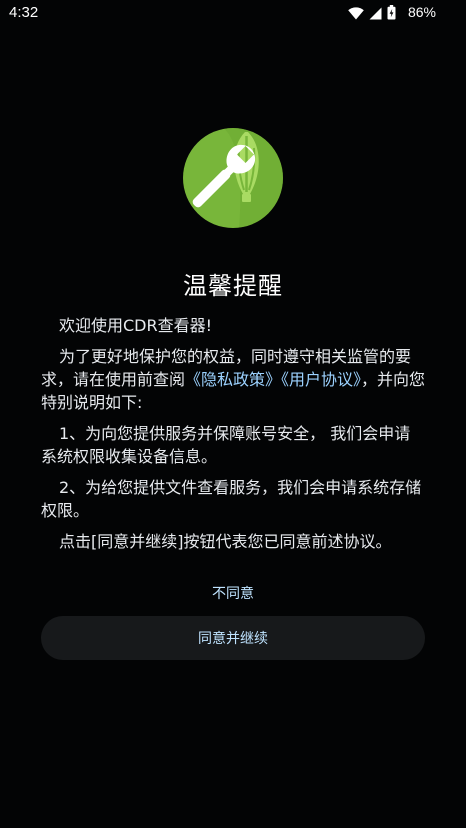  I want to click on app-logo-icon, so click(233, 178).